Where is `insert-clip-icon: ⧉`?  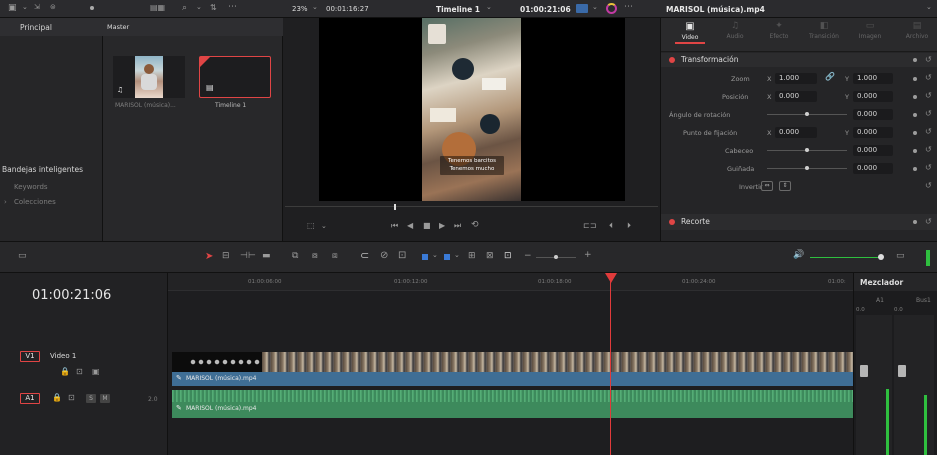 insert-clip-icon: ⧉ is located at coordinates (295, 256).